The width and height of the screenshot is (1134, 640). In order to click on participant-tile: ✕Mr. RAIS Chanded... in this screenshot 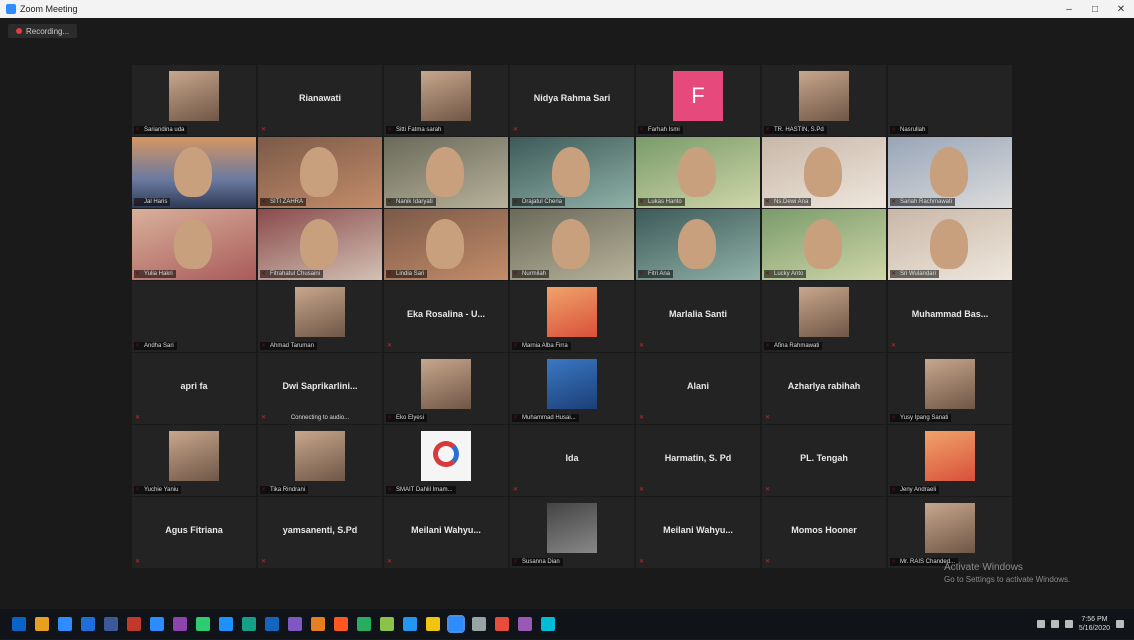, I will do `click(950, 532)`.